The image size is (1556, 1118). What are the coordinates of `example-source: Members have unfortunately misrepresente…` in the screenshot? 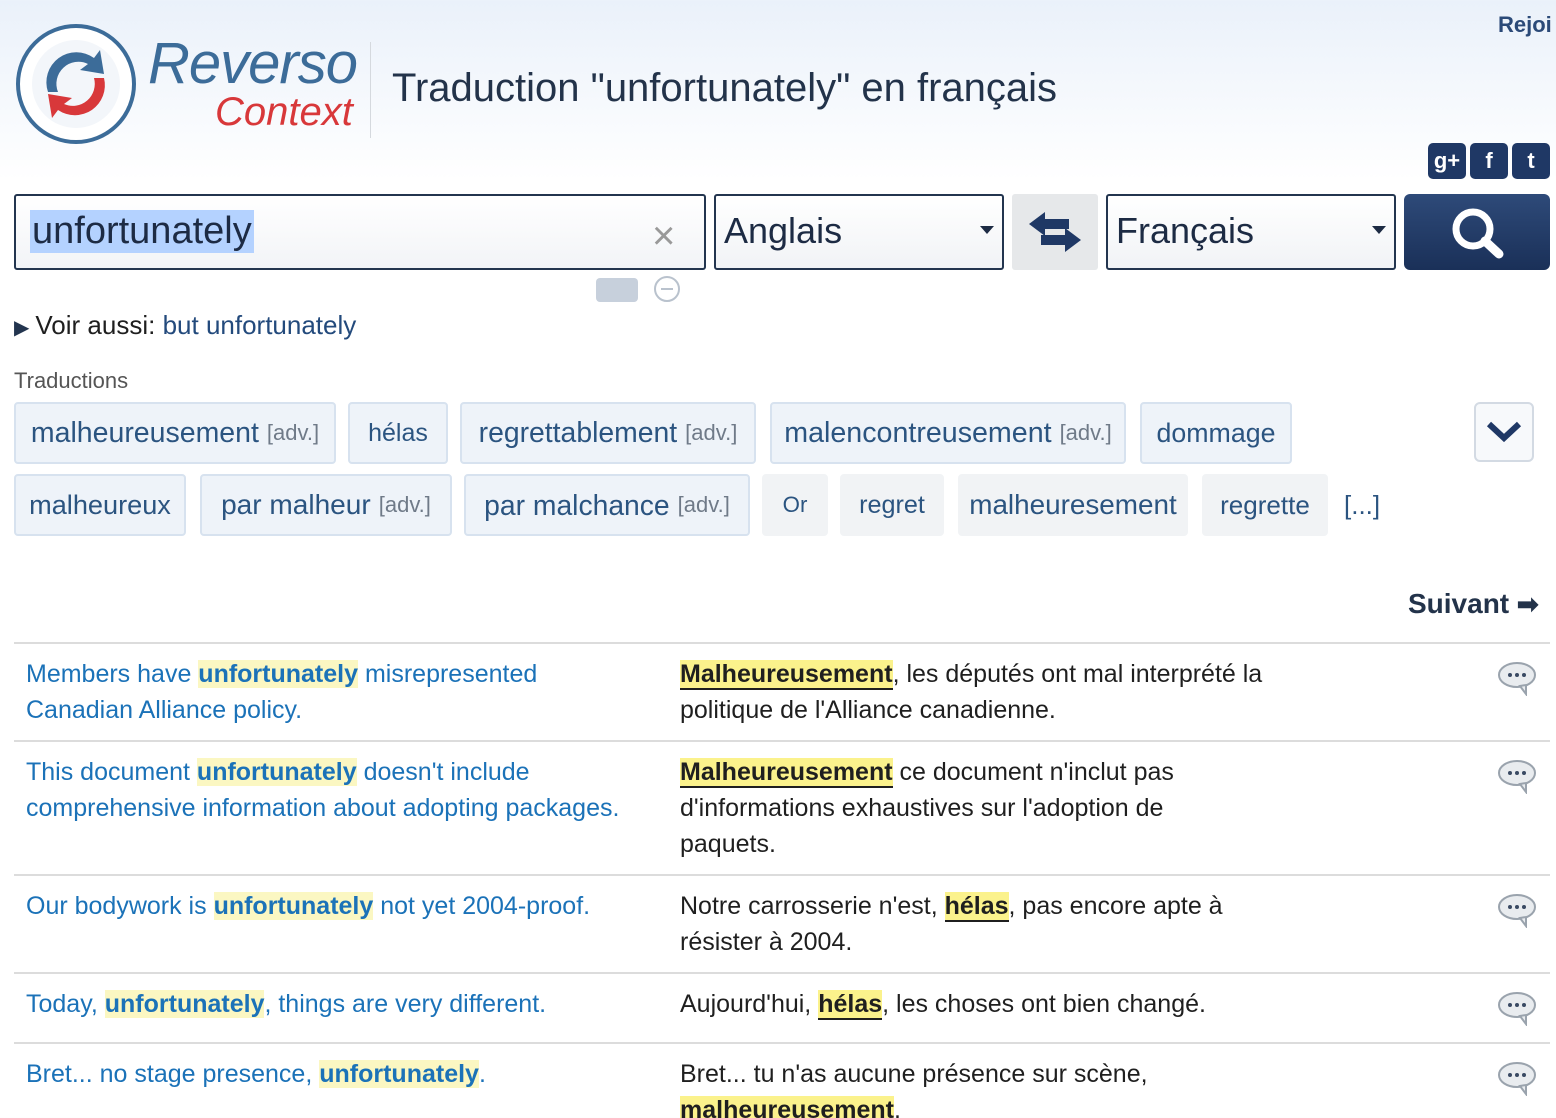 It's located at (282, 692).